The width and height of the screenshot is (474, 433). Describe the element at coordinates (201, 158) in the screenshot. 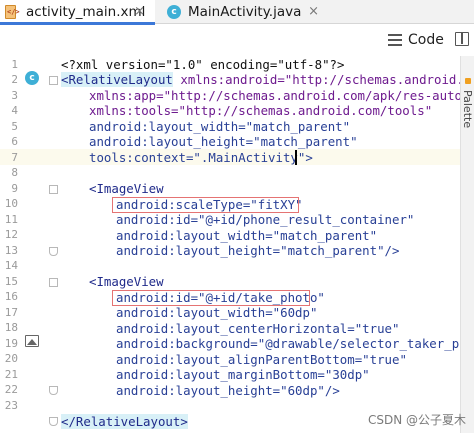

I see `code-line: tools:context=".MainActivity">` at that location.